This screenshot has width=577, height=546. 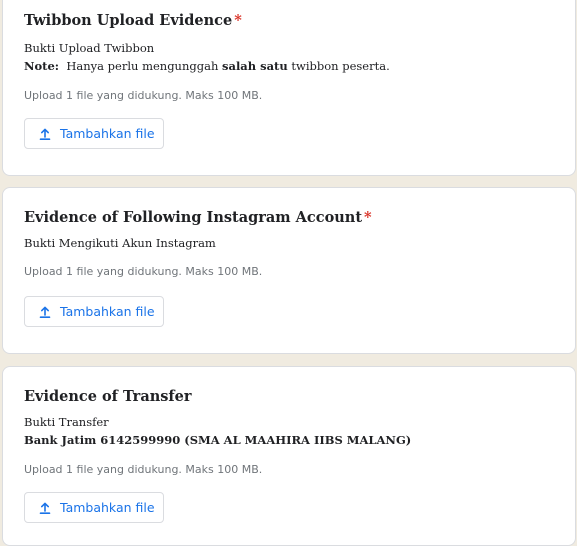 What do you see at coordinates (142, 66) in the screenshot?
I see `note-text: Hanya perlu mengunggah` at bounding box center [142, 66].